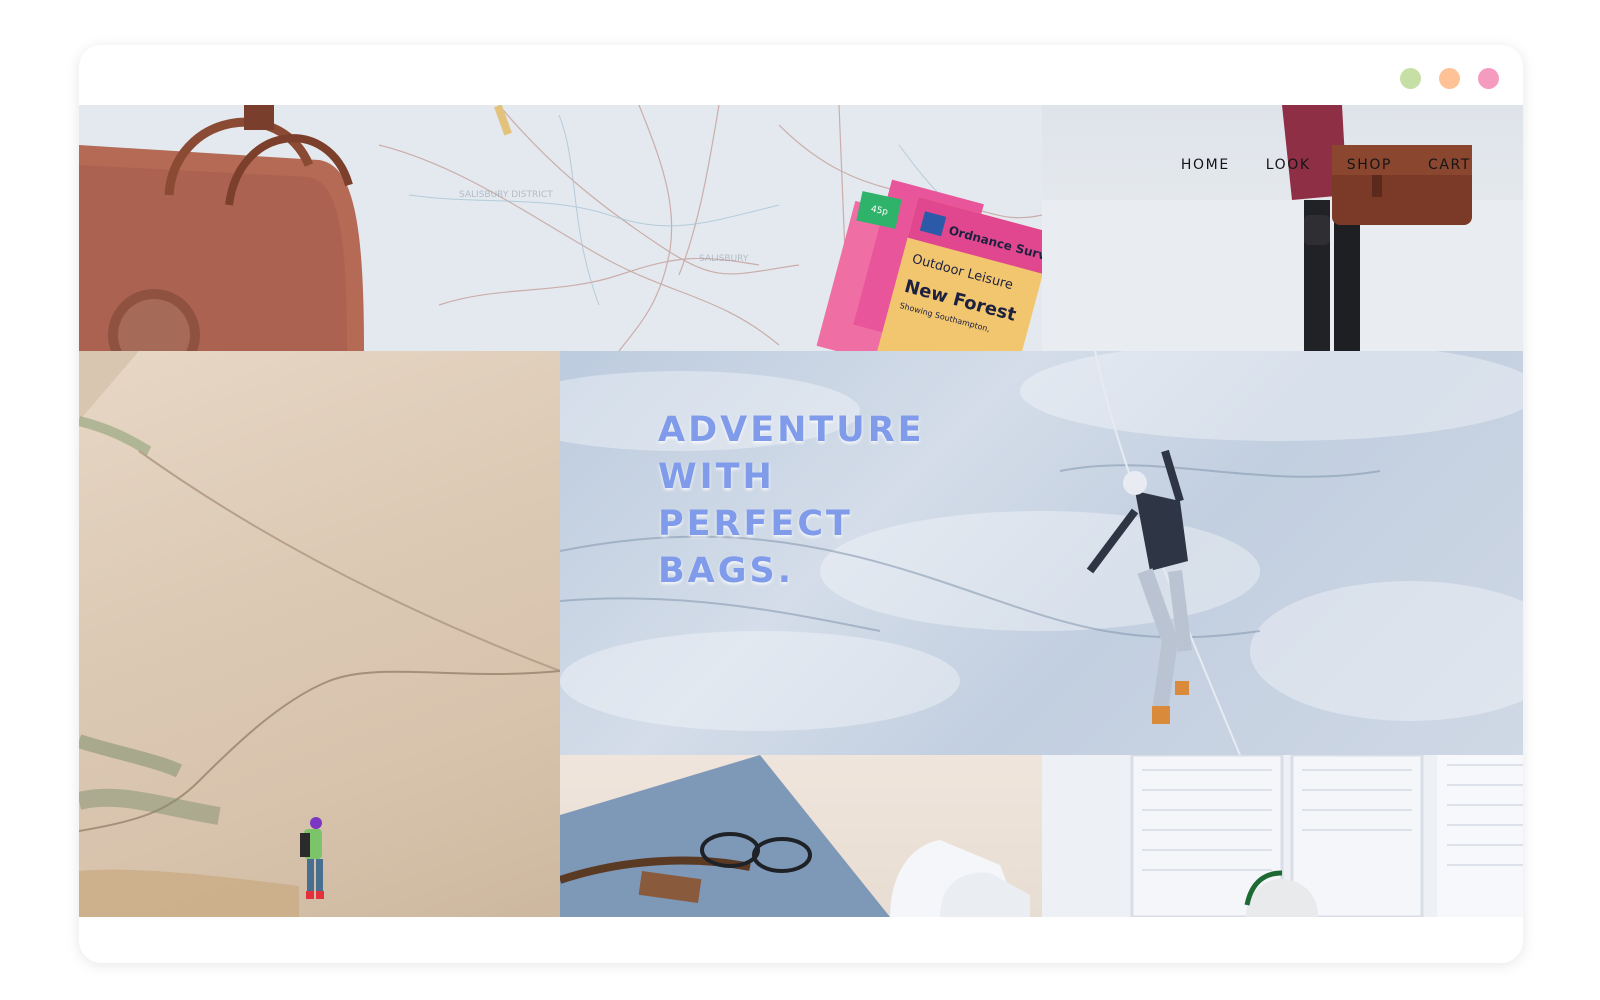  I want to click on hero-headline: ADVENTURE WITH PERFECT BAGS., so click(791, 501).